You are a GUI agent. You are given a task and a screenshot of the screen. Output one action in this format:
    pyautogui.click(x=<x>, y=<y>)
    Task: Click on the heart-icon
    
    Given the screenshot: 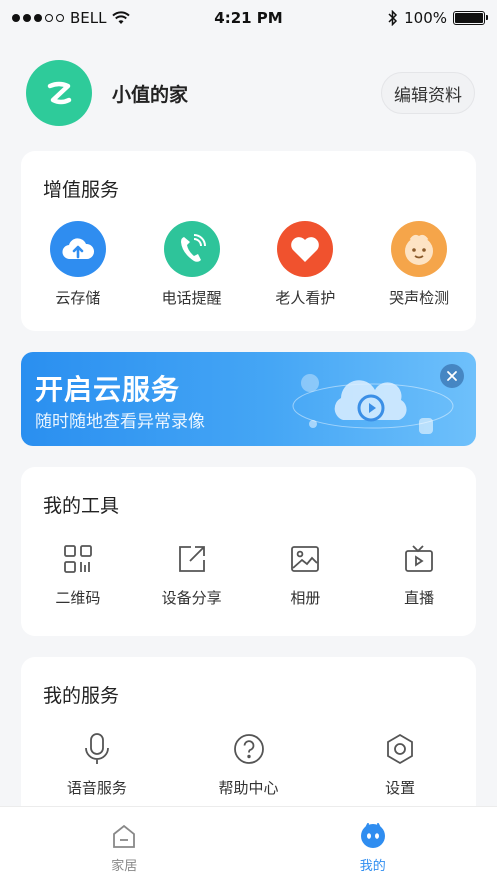 What is the action you would take?
    pyautogui.click(x=305, y=249)
    